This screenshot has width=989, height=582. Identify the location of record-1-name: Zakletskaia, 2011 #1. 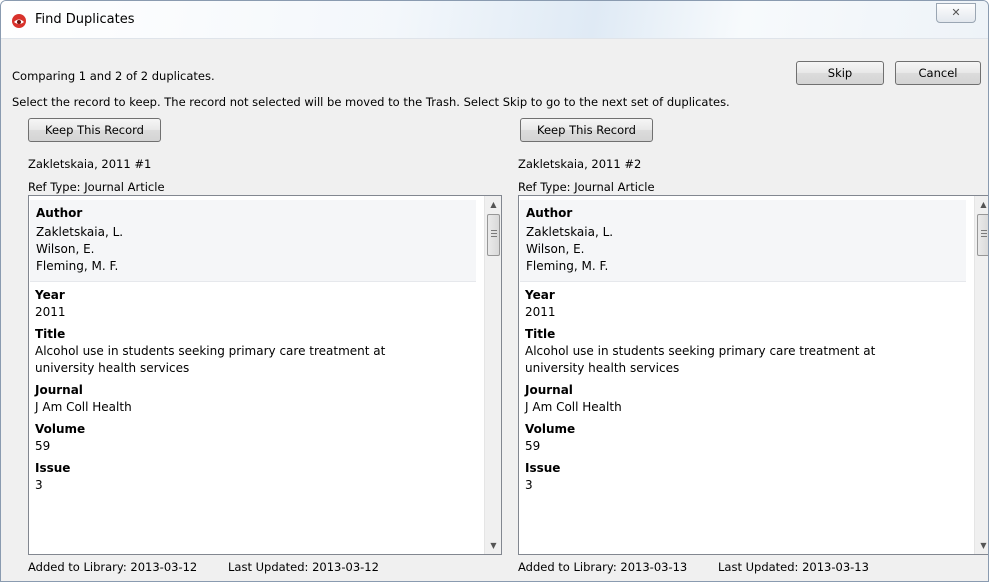
(90, 164).